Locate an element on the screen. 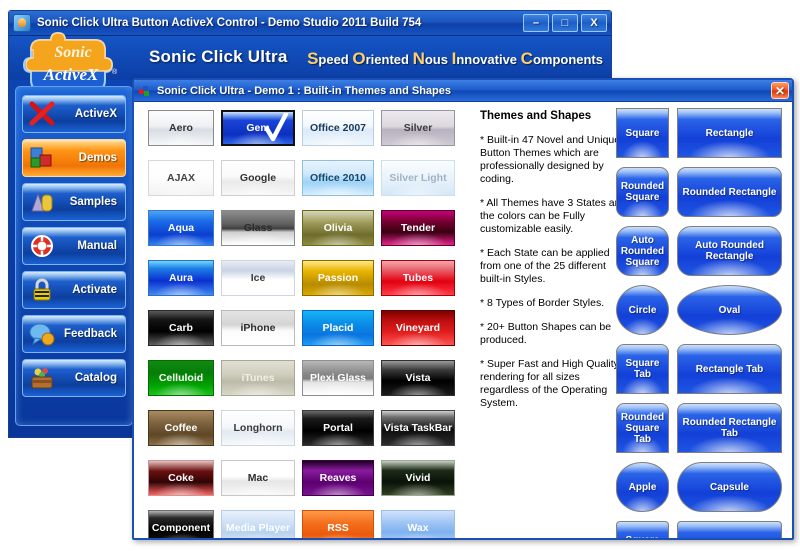 This screenshot has height=551, width=800. sidebar-item-activex: ActiveX is located at coordinates (74, 114).